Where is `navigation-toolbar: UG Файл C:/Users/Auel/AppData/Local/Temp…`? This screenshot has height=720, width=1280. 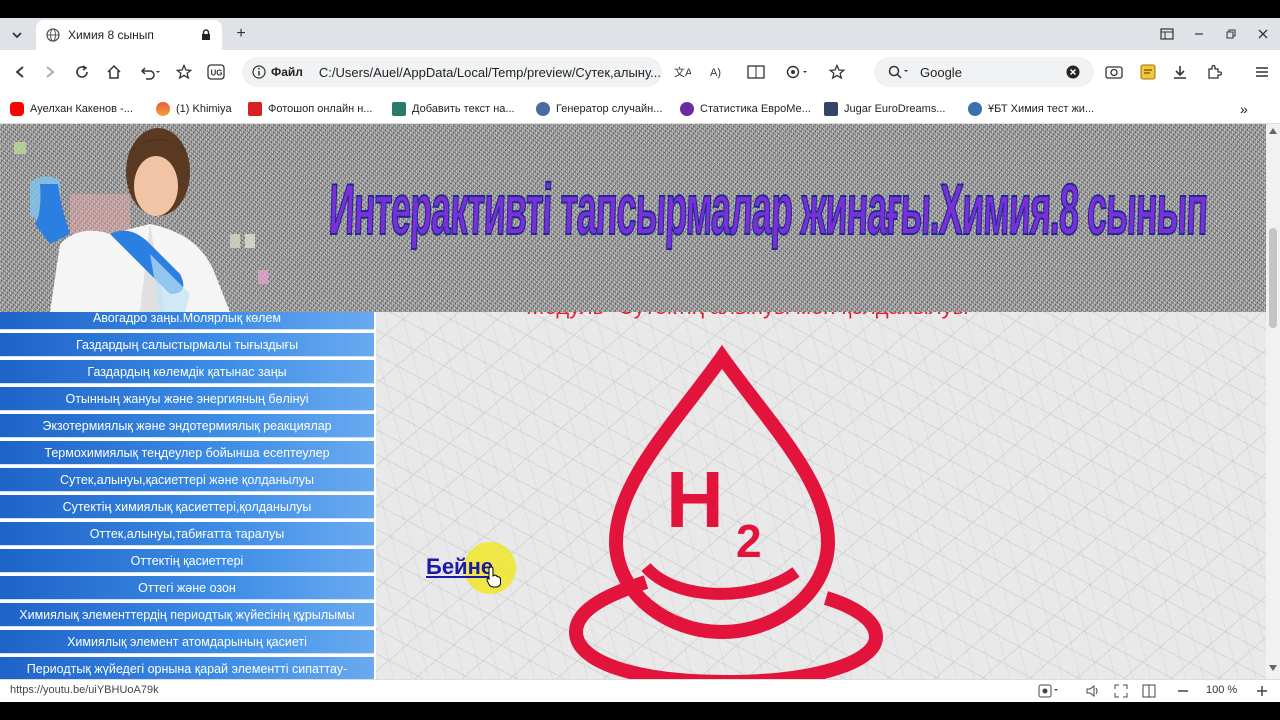 navigation-toolbar: UG Файл C:/Users/Auel/AppData/Local/Temp… is located at coordinates (640, 72).